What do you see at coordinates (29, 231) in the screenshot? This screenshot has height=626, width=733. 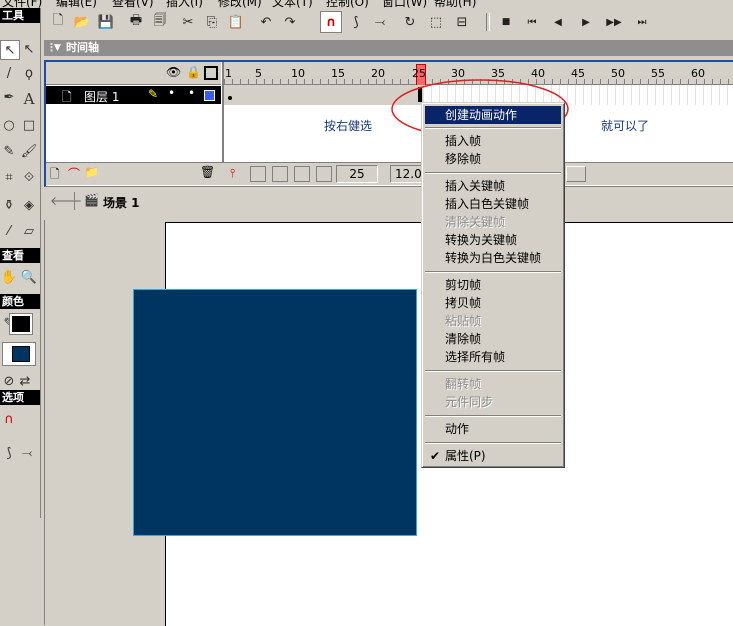 I see `eraser-tool-icon: ▱` at bounding box center [29, 231].